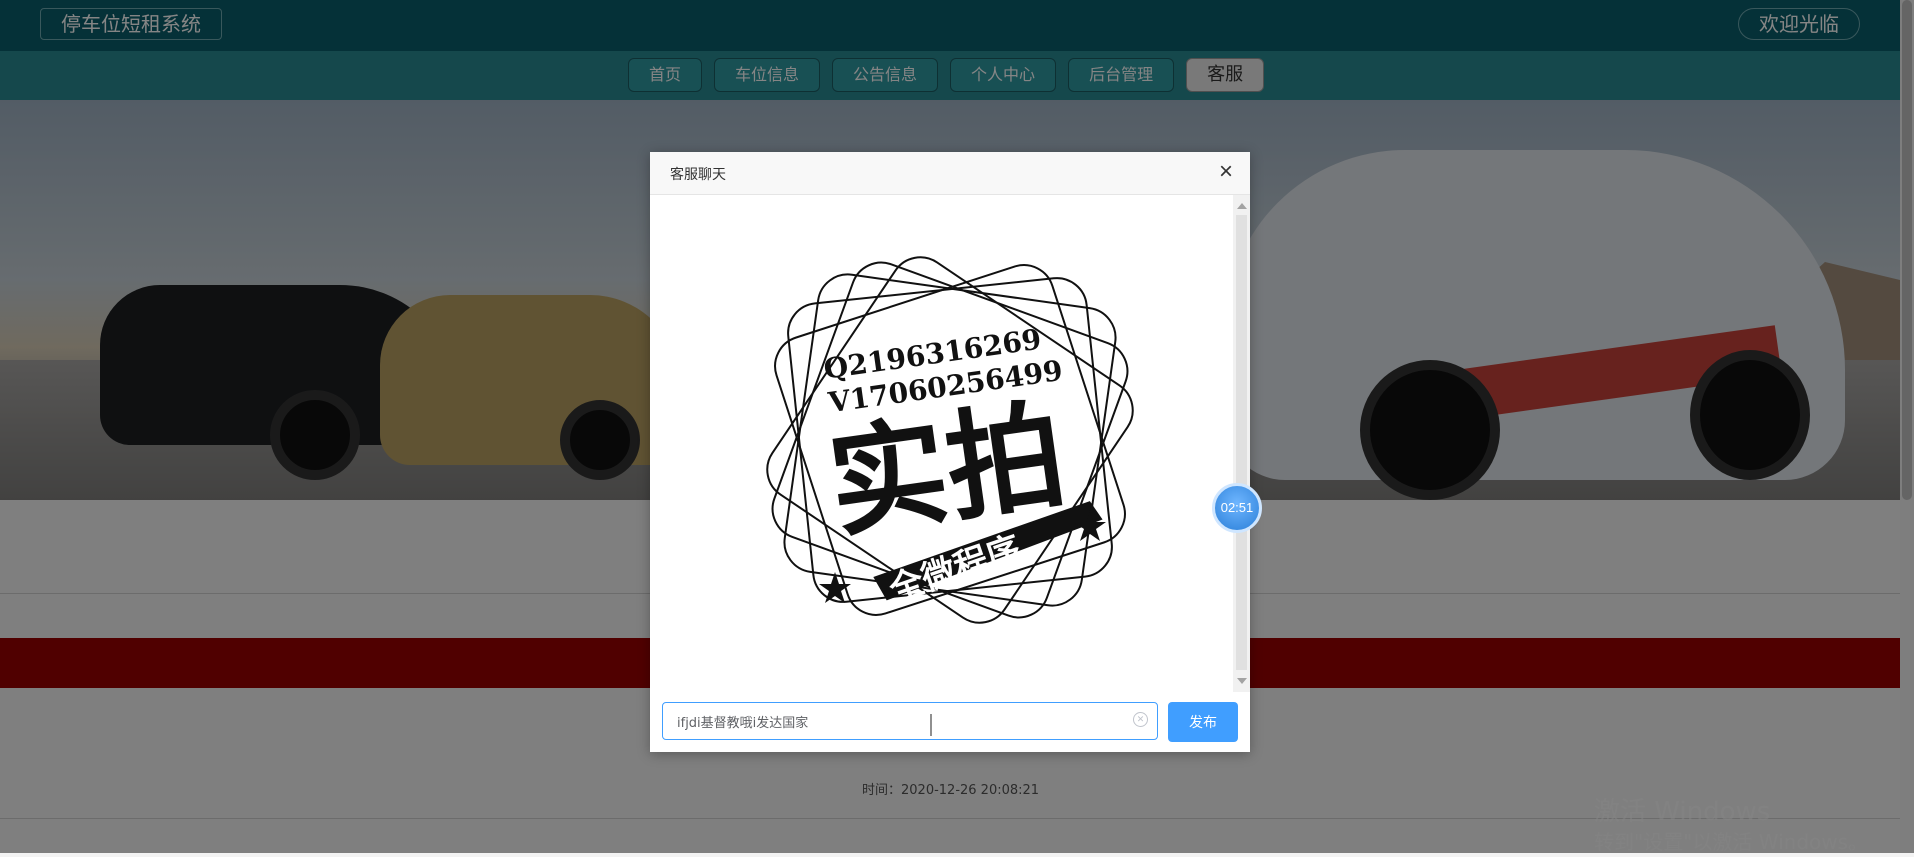 This screenshot has width=1914, height=857. Describe the element at coordinates (950, 440) in the screenshot. I see `stamp-image: Q2196316269 V17060256499 实拍 全微程序` at that location.